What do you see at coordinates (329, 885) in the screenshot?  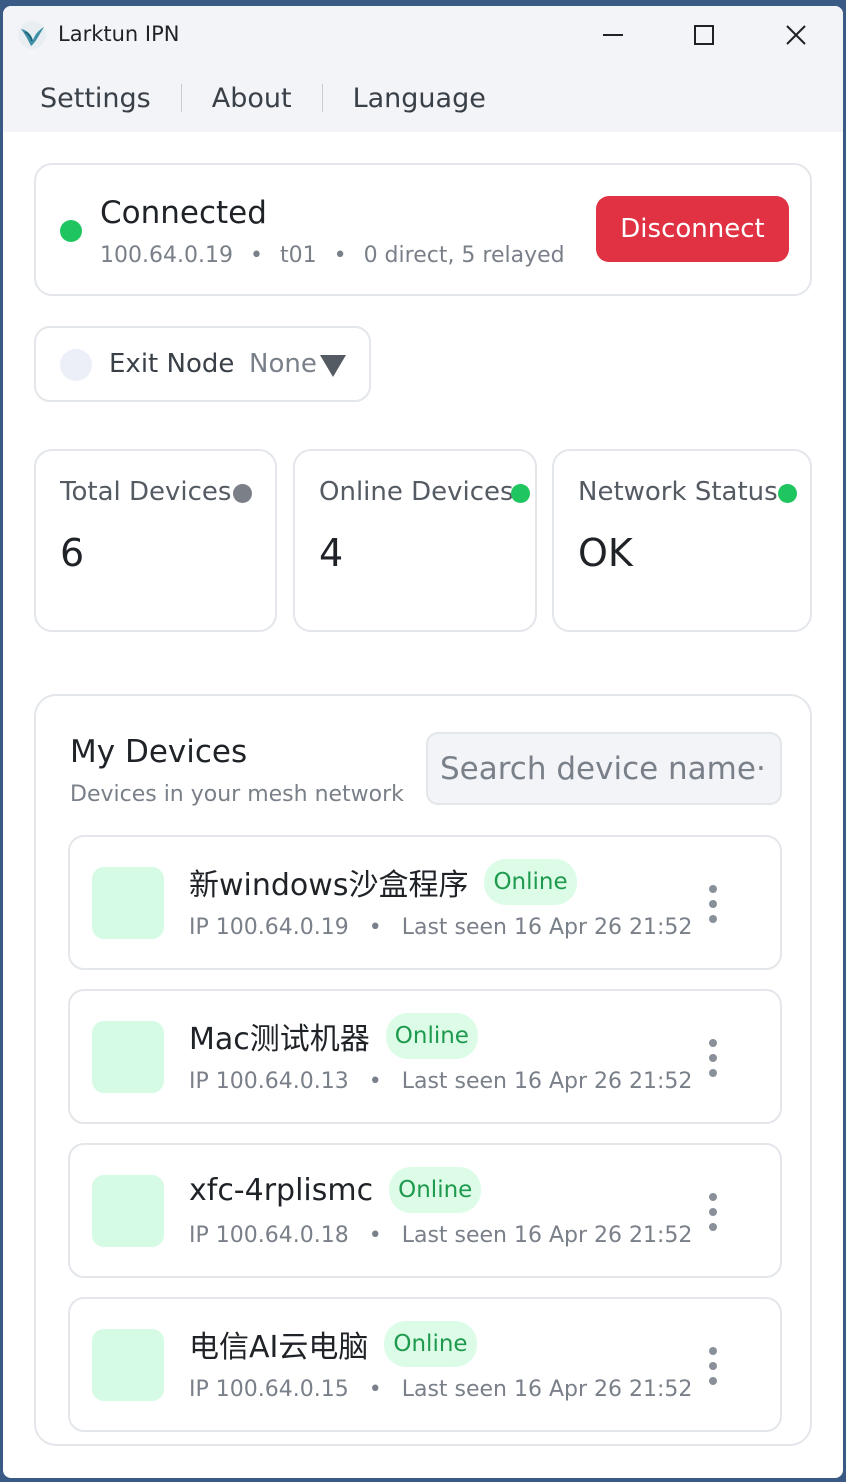 I see `device-name: 新windows沙盒程序` at bounding box center [329, 885].